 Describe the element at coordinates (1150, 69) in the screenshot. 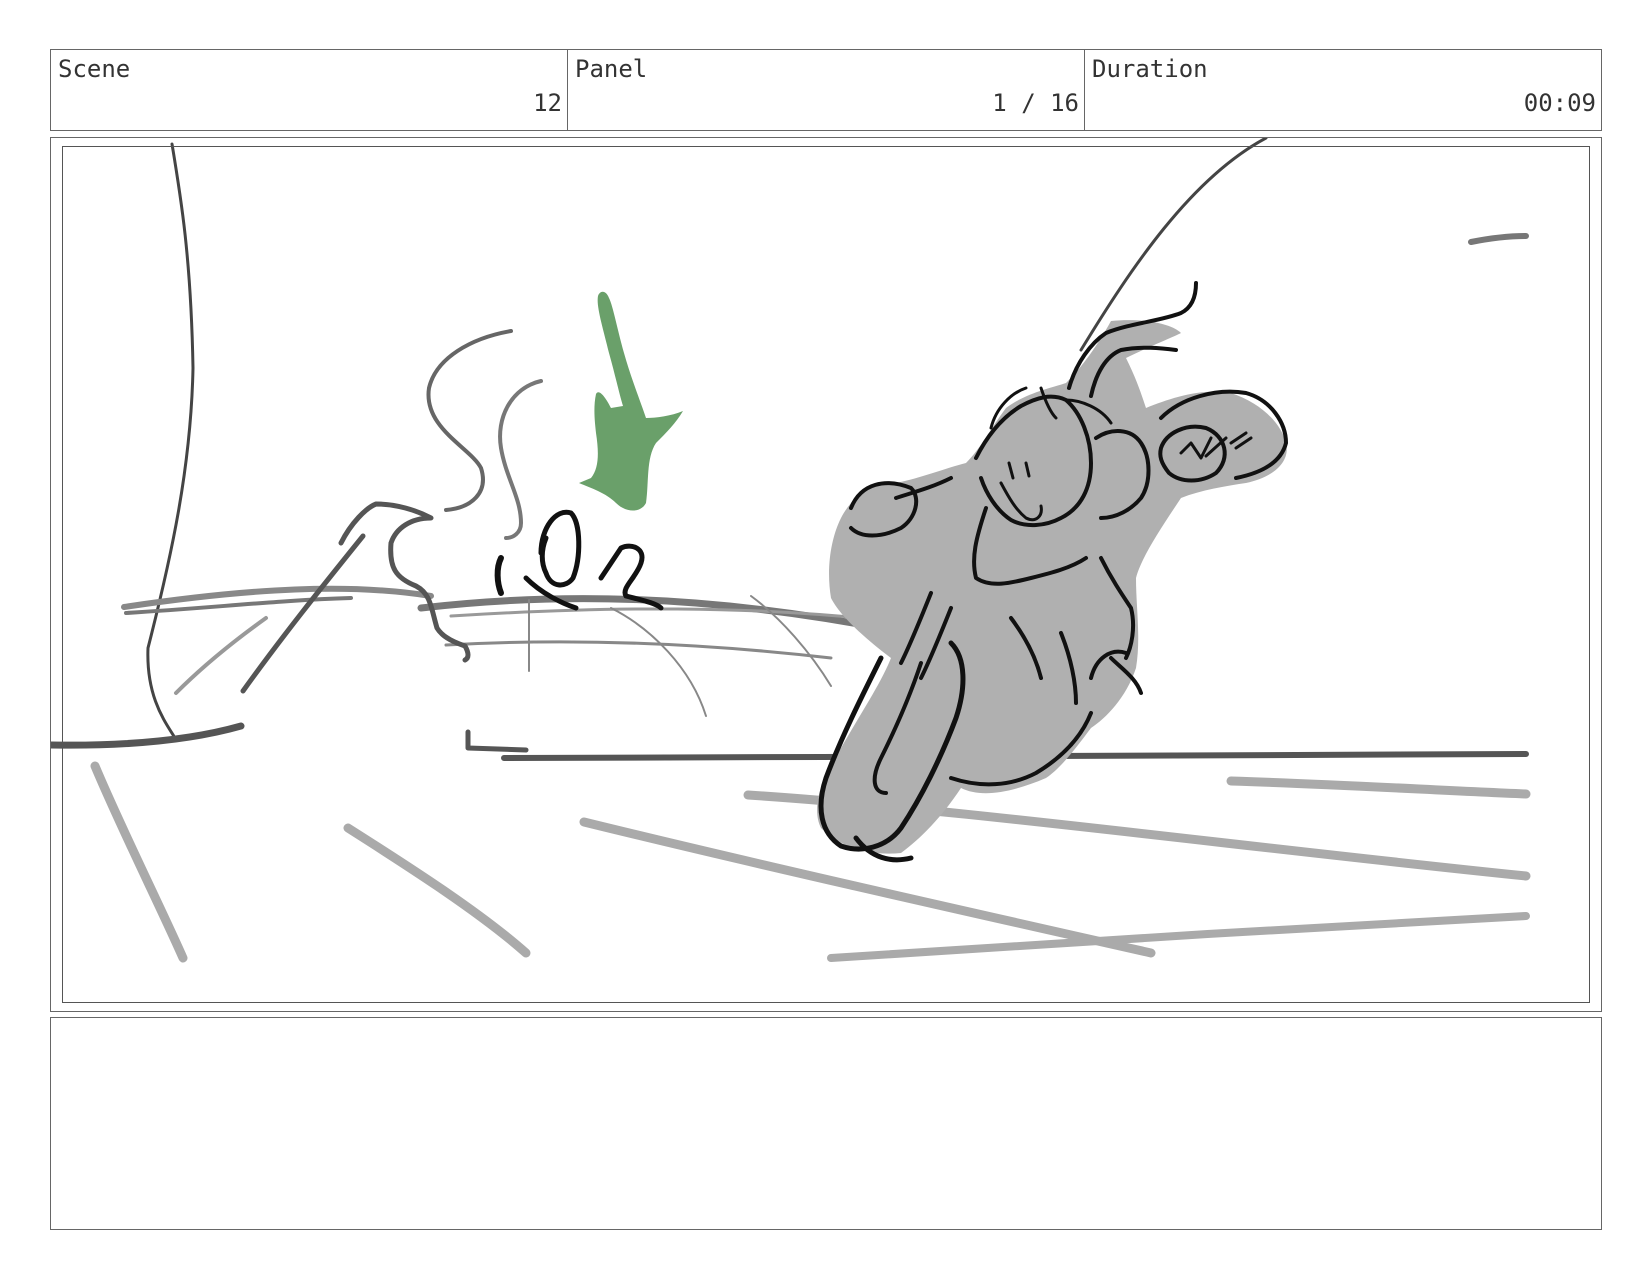

I see `duration-label: Duration` at that location.